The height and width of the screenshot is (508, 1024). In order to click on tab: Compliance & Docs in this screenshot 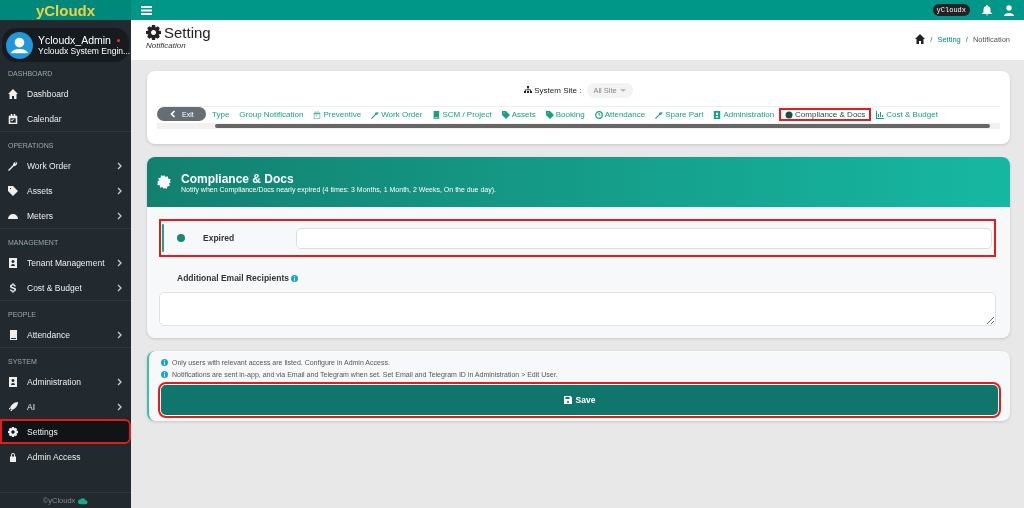, I will do `click(825, 114)`.